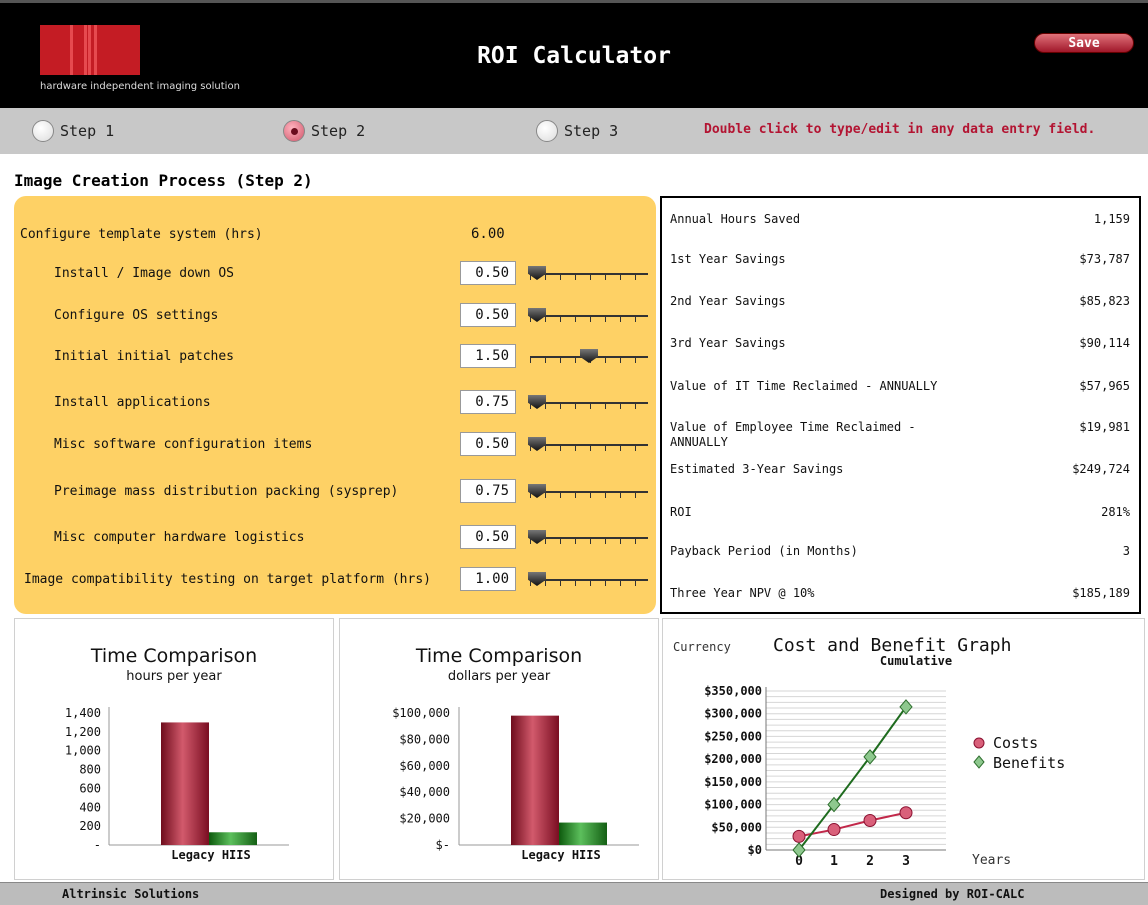  Describe the element at coordinates (733, 782) in the screenshot. I see `y-tick-label: $150,000` at that location.